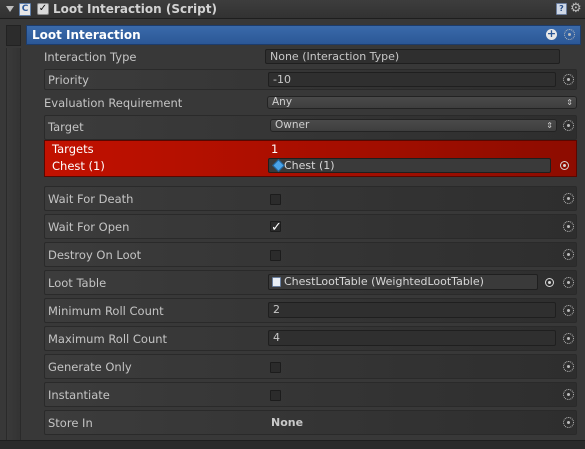 The width and height of the screenshot is (585, 449). Describe the element at coordinates (78, 166) in the screenshot. I see `chest-label: Chest (1)` at that location.